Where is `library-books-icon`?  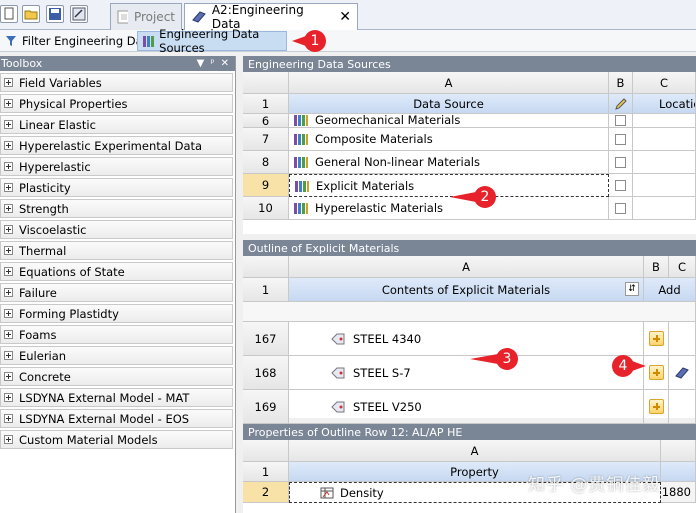 library-books-icon is located at coordinates (302, 186).